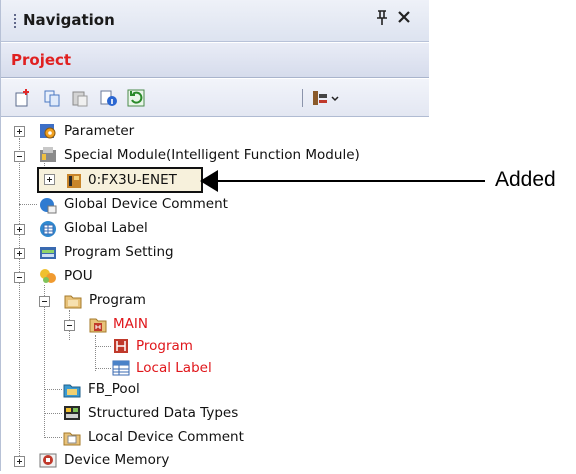  I want to click on program-body-icon, so click(121, 346).